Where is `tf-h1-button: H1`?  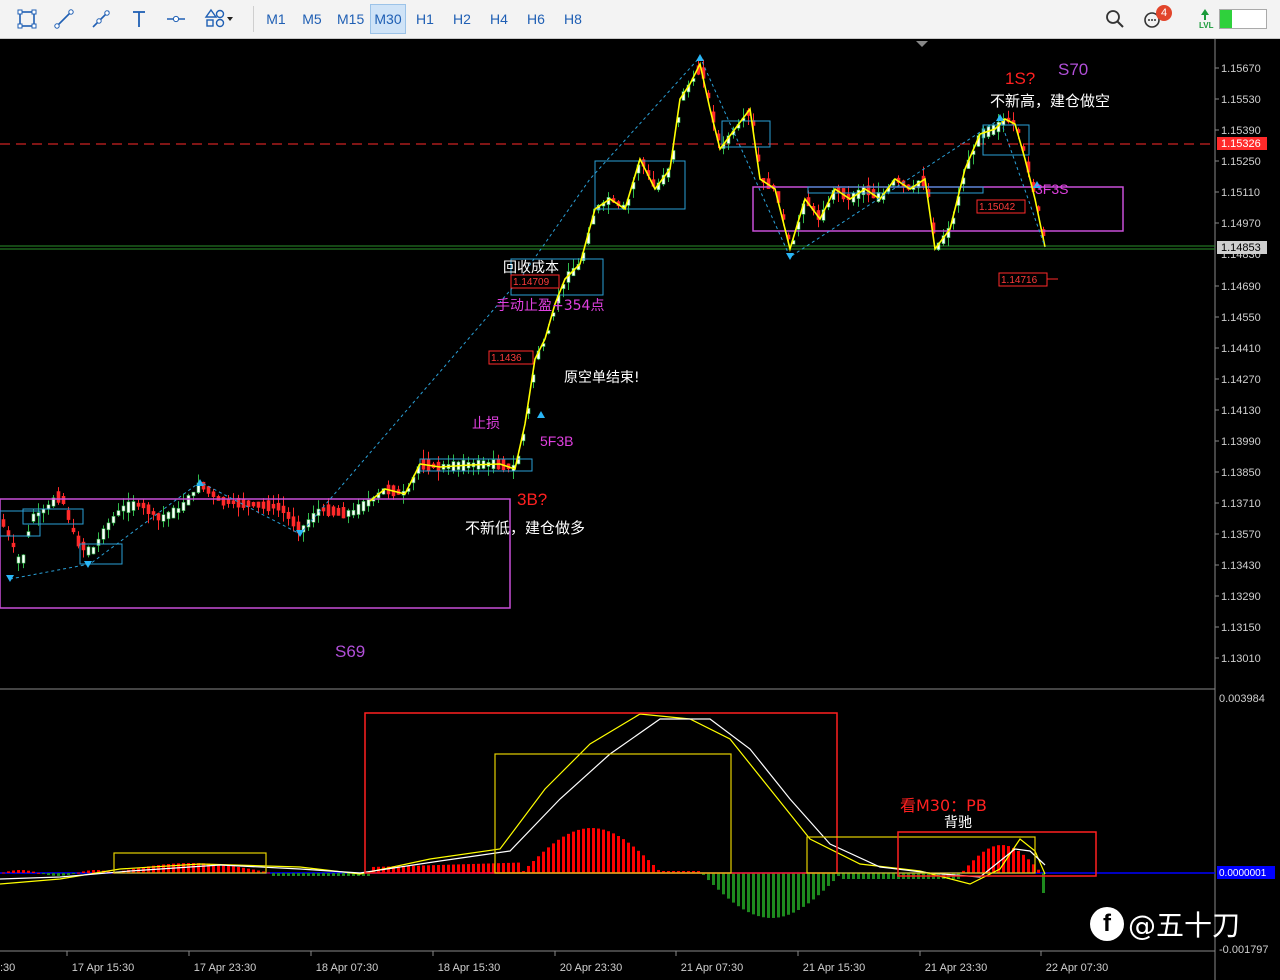 tf-h1-button: H1 is located at coordinates (425, 19).